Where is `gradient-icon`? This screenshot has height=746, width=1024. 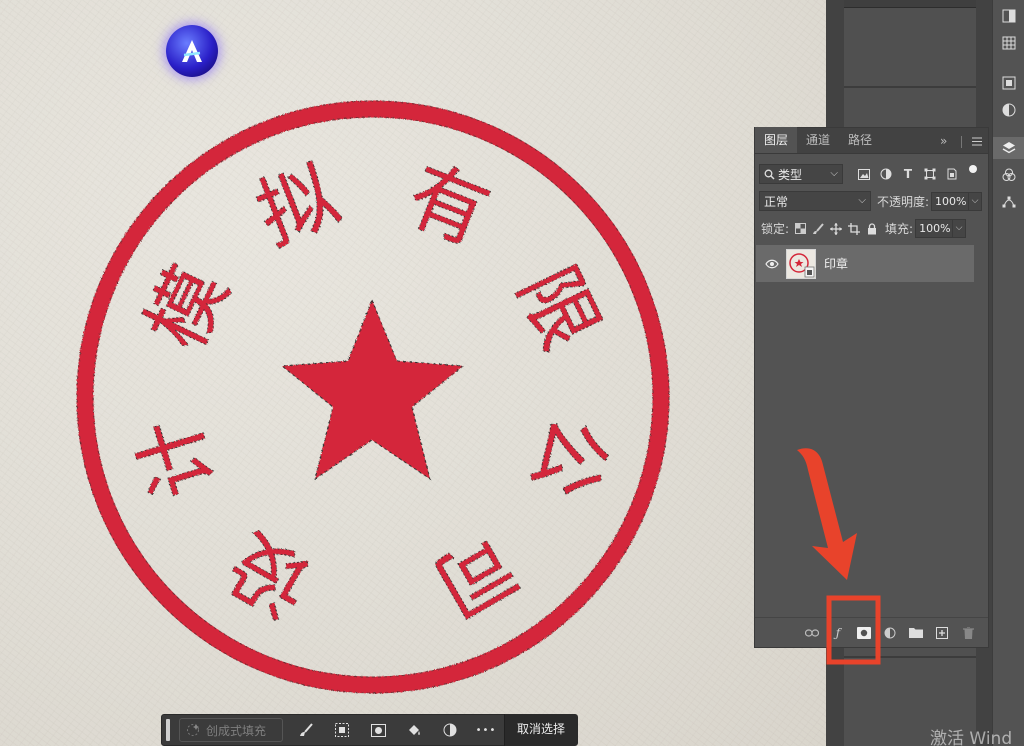 gradient-icon is located at coordinates (1009, 16).